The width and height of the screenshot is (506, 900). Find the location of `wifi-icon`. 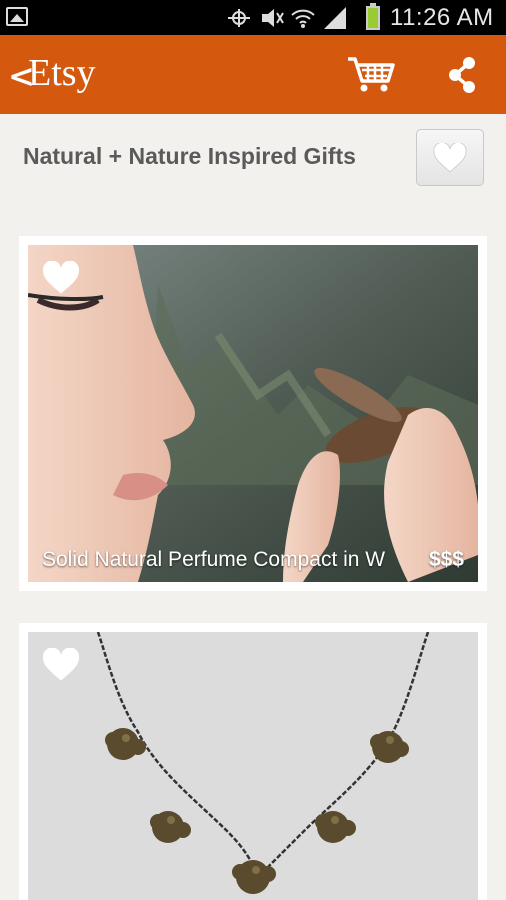

wifi-icon is located at coordinates (303, 18).